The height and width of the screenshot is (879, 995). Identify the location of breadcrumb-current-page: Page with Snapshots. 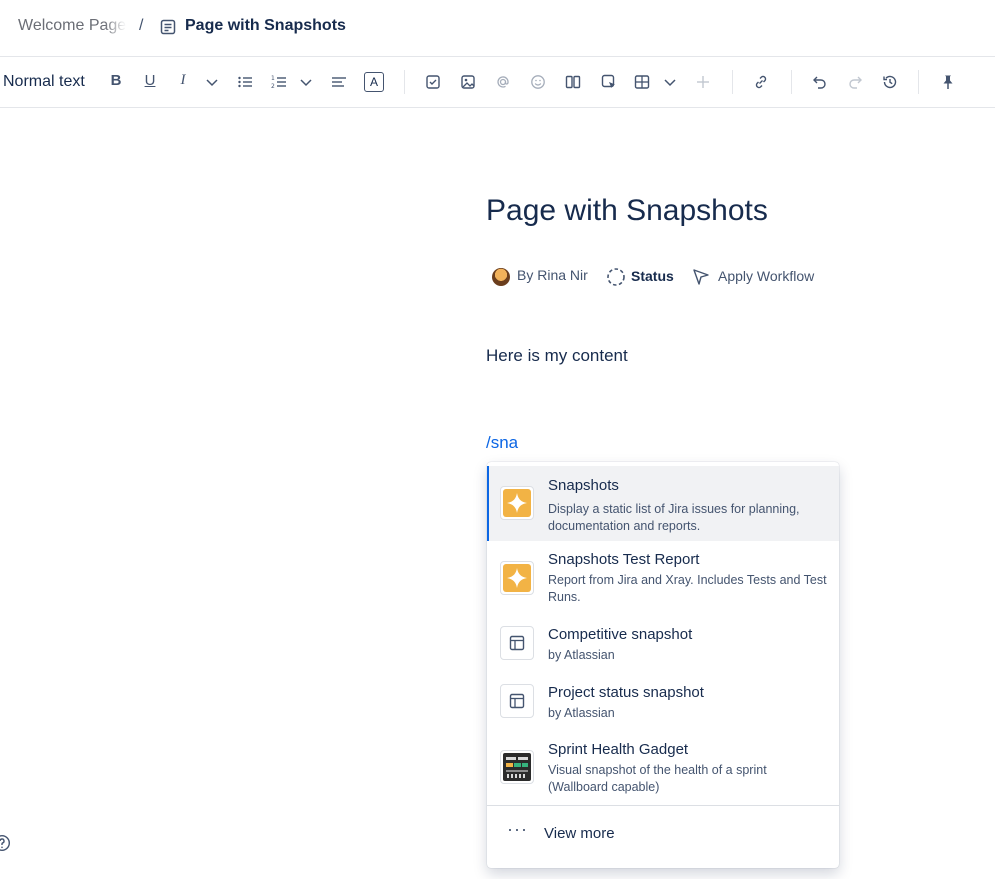
(265, 26).